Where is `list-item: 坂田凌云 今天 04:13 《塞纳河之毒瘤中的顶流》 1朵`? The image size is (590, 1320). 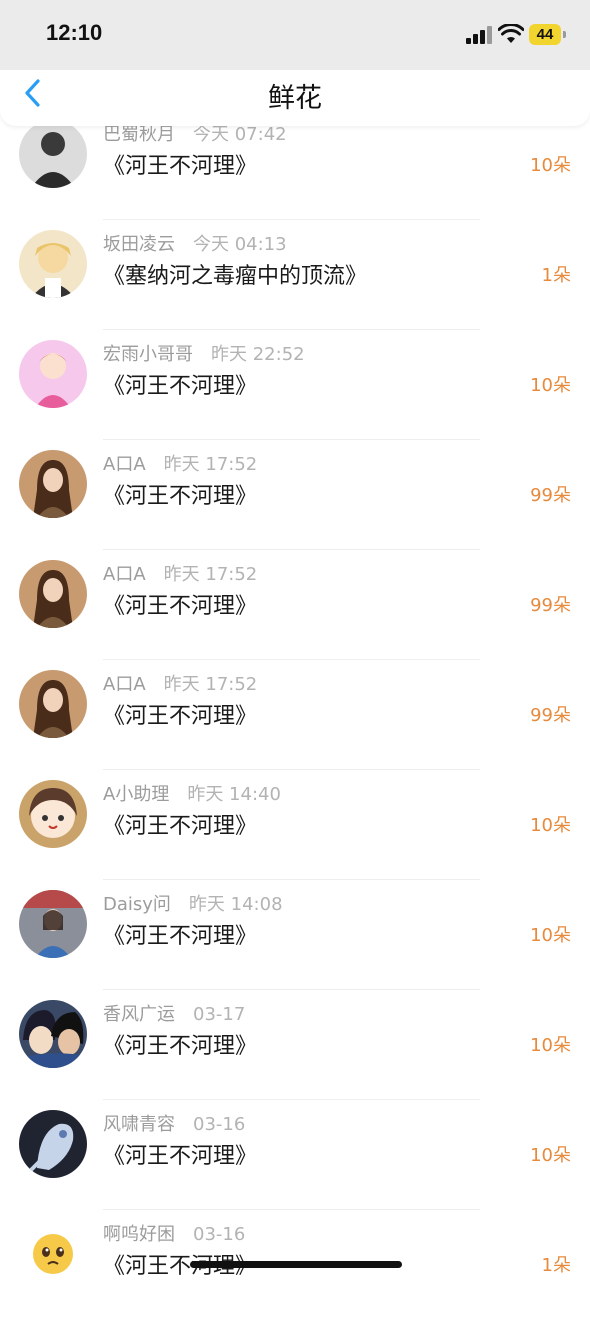 list-item: 坂田凌云 今天 04:13 《塞纳河之毒瘤中的顶流》 1朵 is located at coordinates (295, 275).